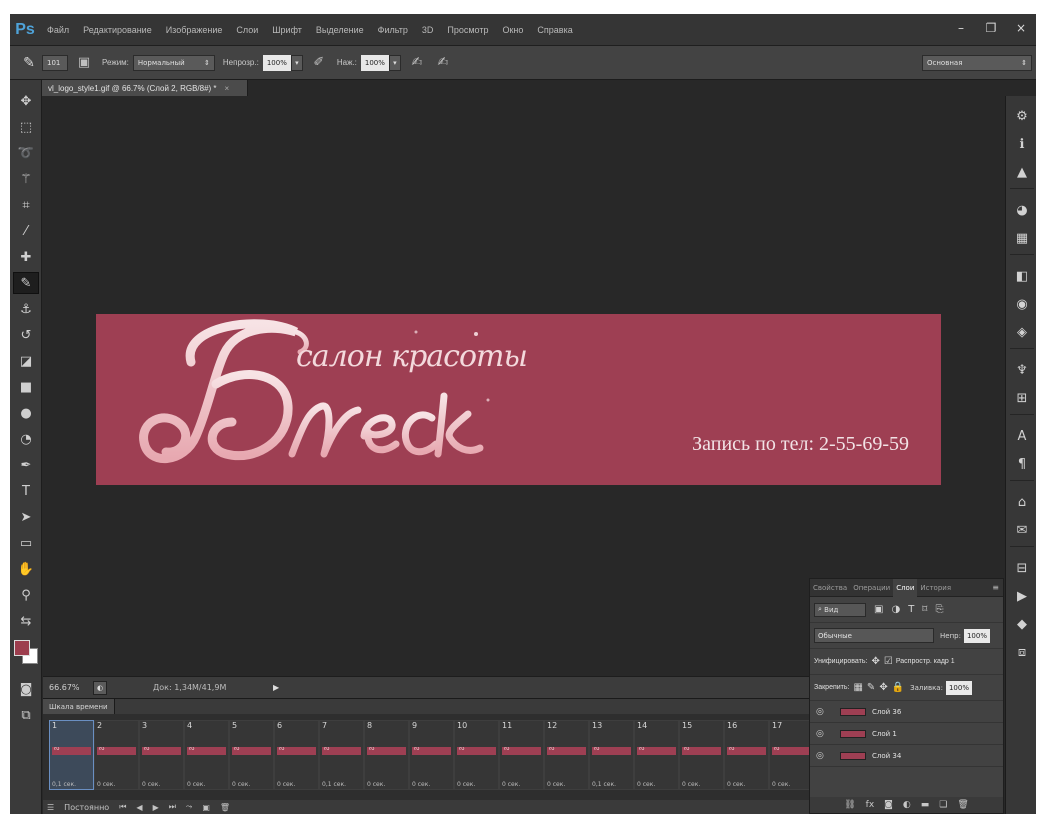 Image resolution: width=1044 pixels, height=814 pixels. Describe the element at coordinates (1022, 238) in the screenshot. I see `swatches-panel-icon: ▦` at that location.